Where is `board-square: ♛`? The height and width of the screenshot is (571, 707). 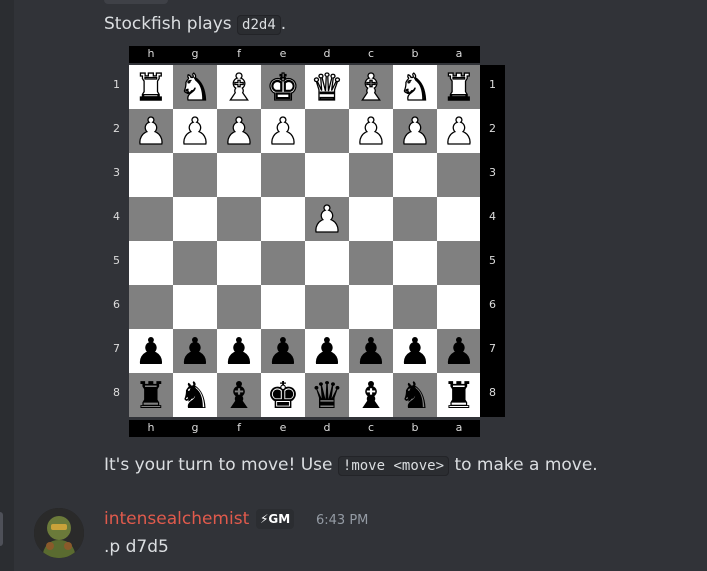 board-square: ♛ is located at coordinates (327, 395).